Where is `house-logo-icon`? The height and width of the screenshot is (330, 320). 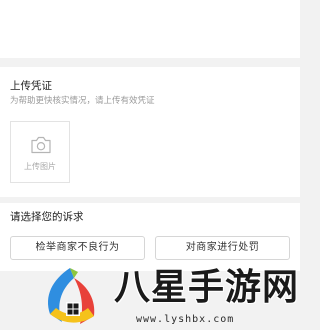
house-logo-icon is located at coordinates (71, 296).